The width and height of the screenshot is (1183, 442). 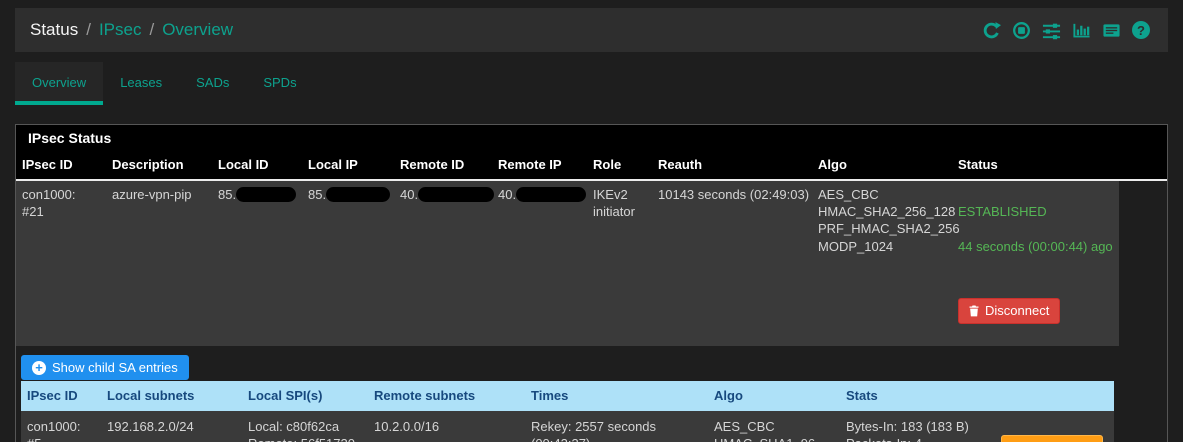 I want to click on chart-bar-icon, so click(x=1081, y=30).